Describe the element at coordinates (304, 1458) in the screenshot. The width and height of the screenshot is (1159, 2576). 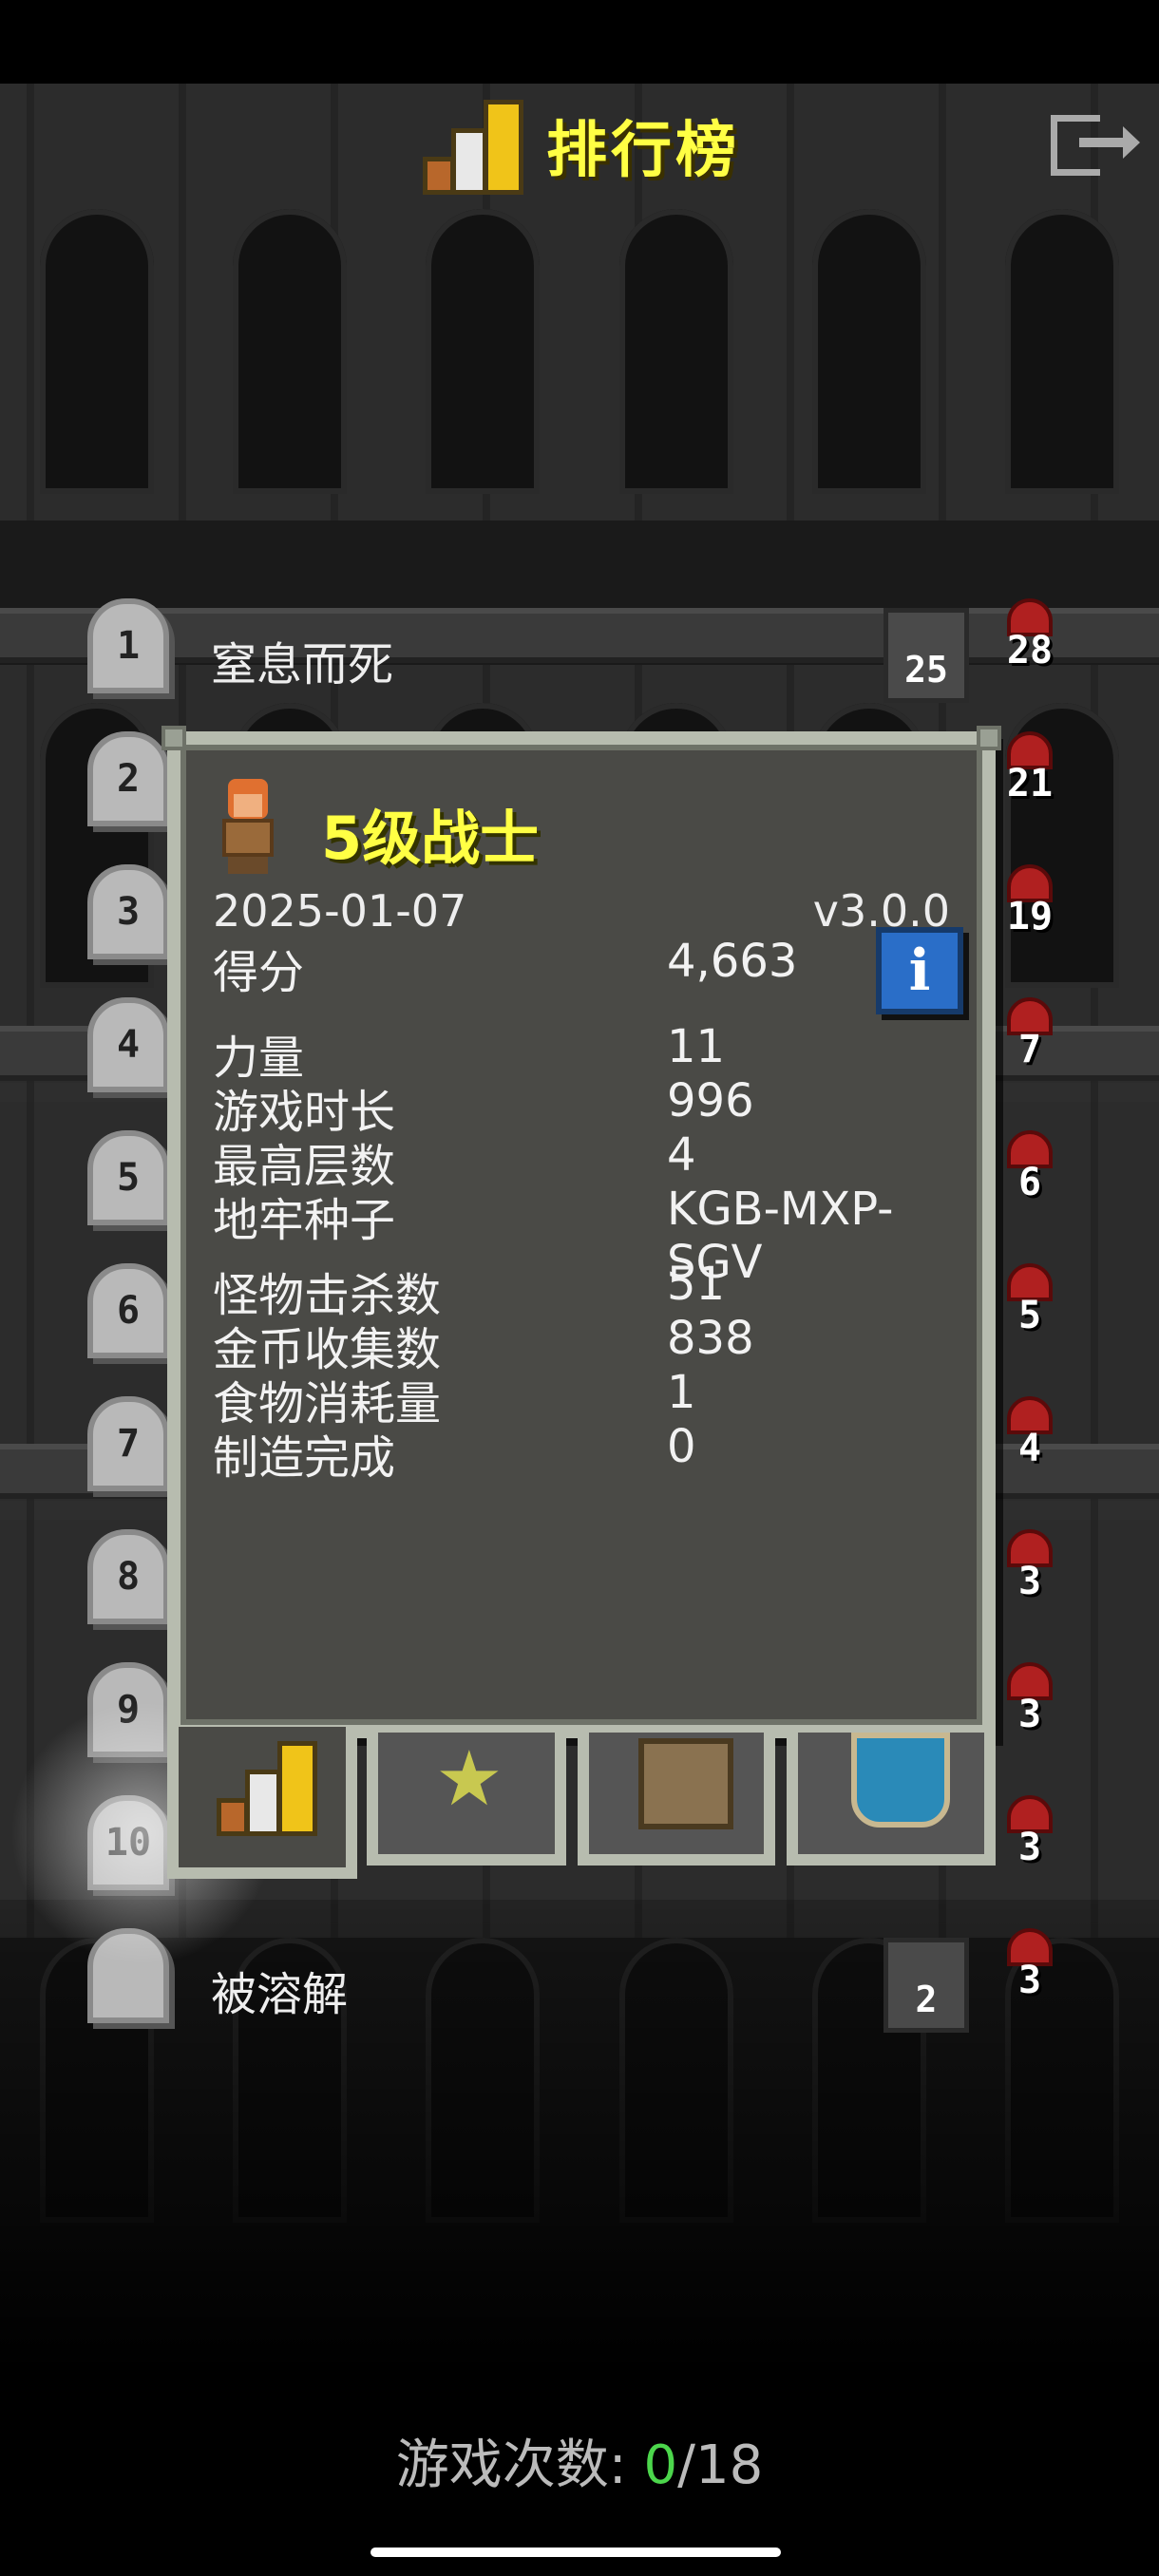
I see `stat-label-crafted: 制造完成` at that location.